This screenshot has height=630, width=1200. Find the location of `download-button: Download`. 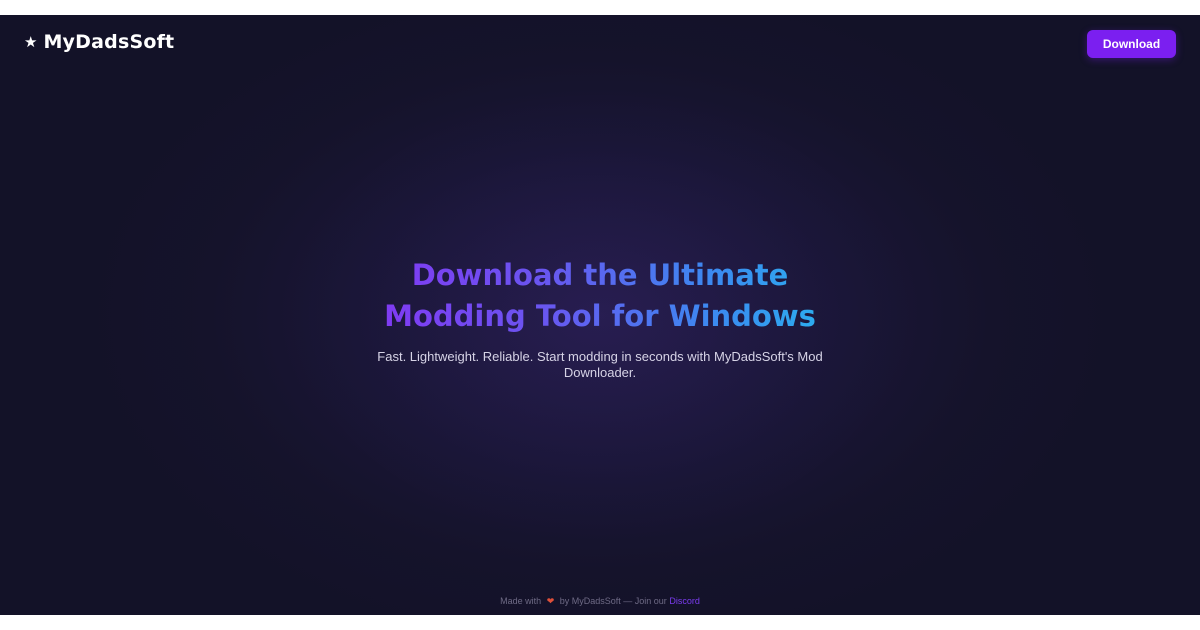

download-button: Download is located at coordinates (1131, 44).